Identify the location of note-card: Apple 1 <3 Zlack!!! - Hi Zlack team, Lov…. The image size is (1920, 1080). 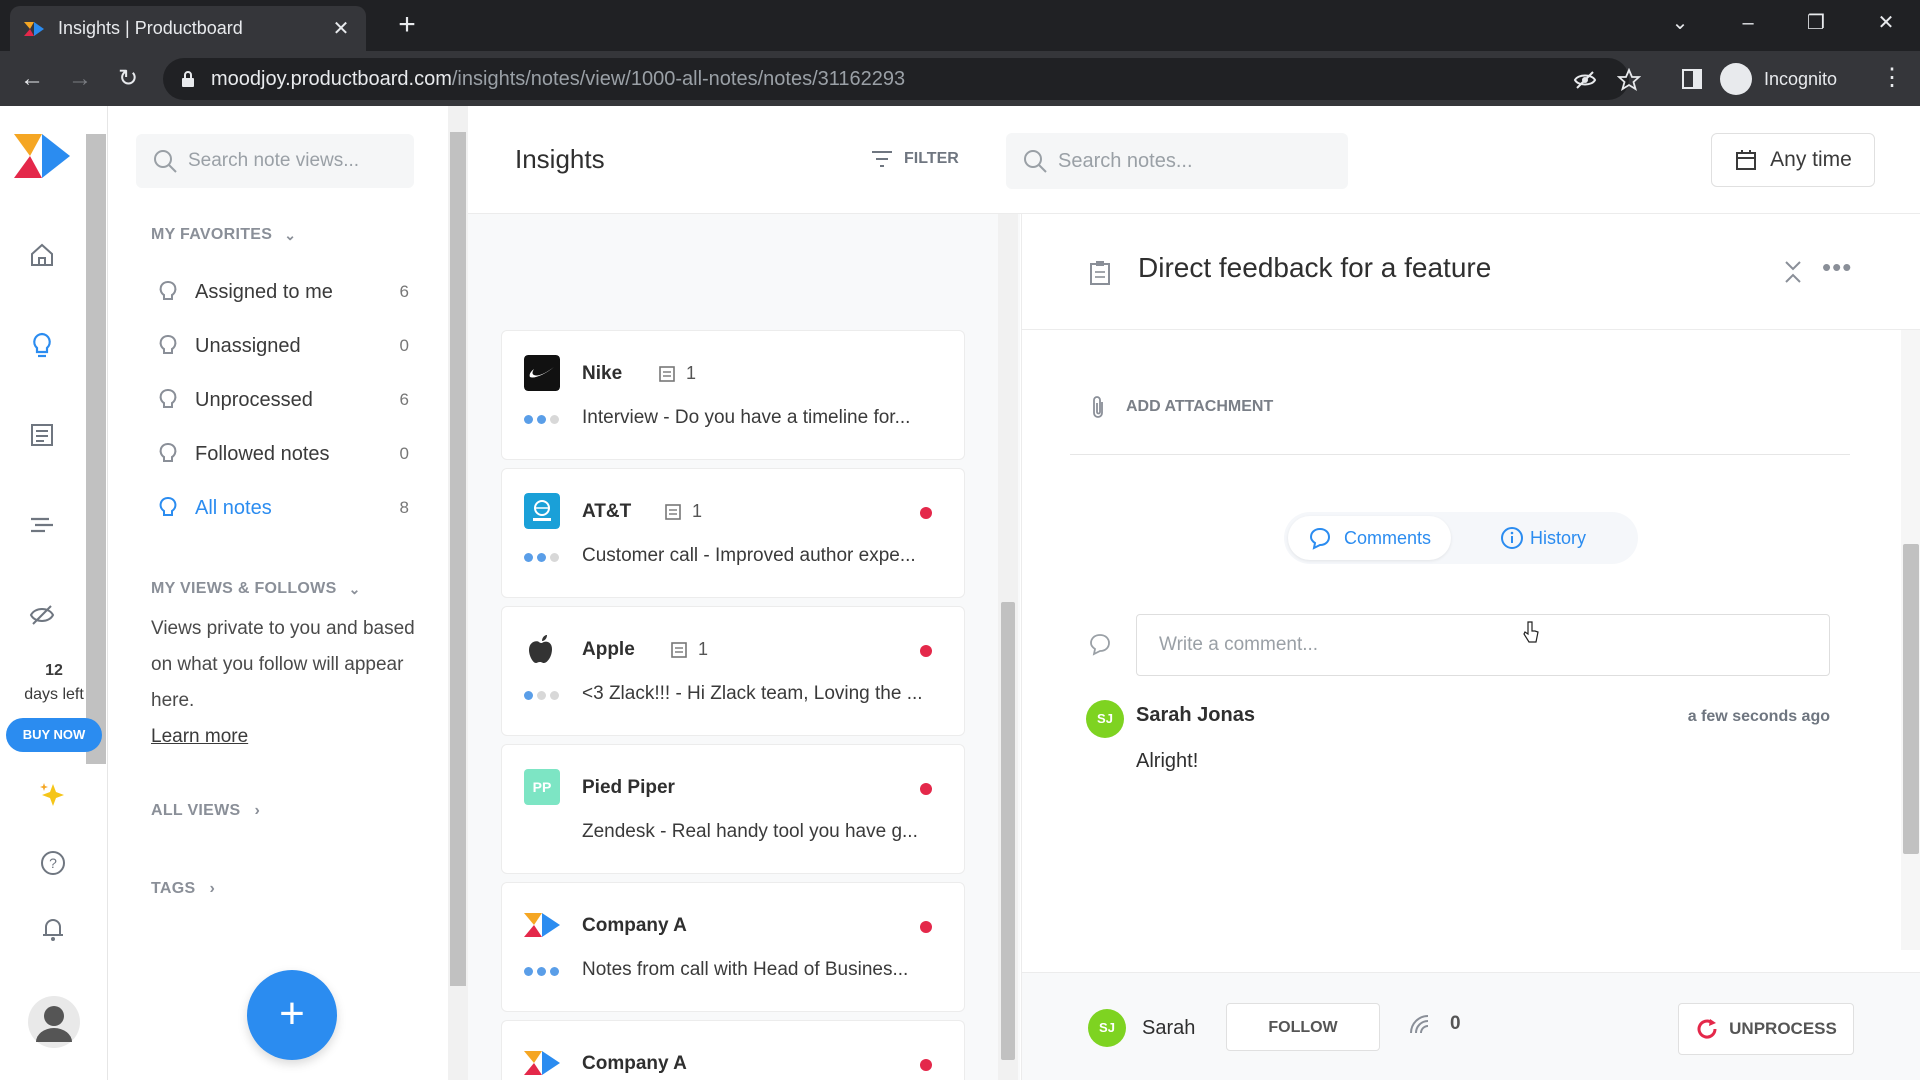
(733, 671).